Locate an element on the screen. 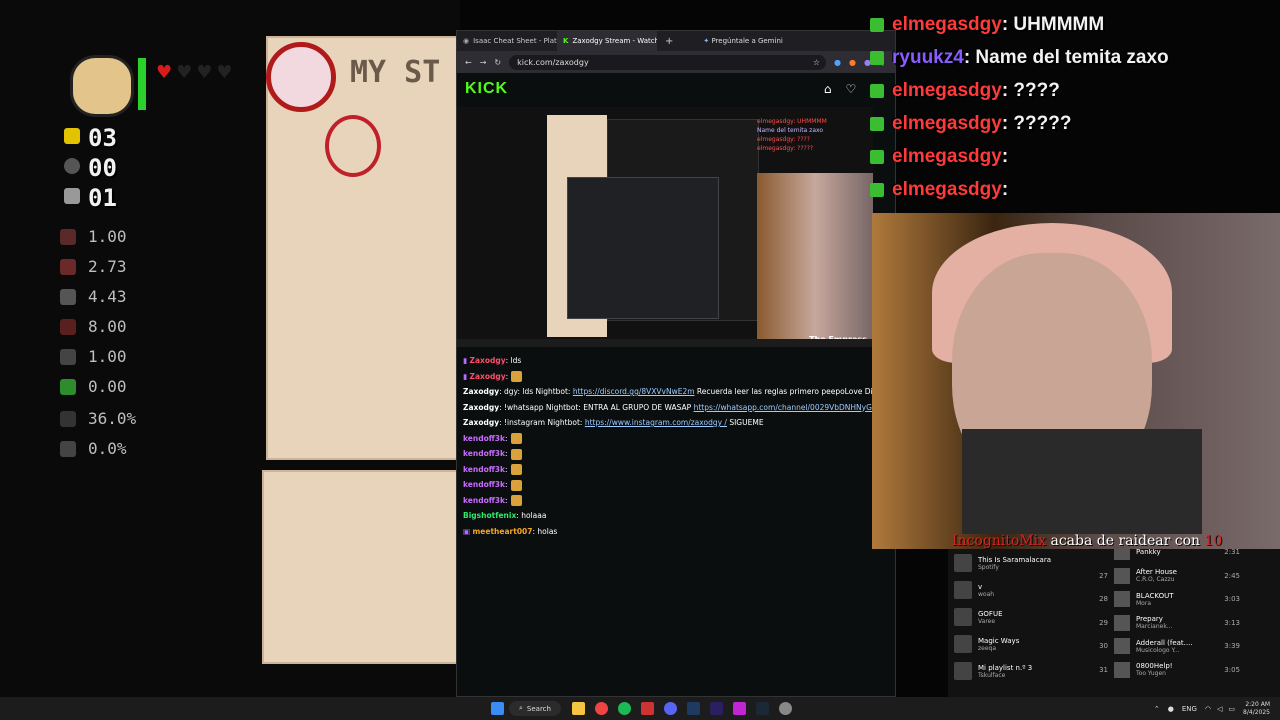  chat-link: https://discord.gg/8VXVvNwE2m is located at coordinates (634, 391).